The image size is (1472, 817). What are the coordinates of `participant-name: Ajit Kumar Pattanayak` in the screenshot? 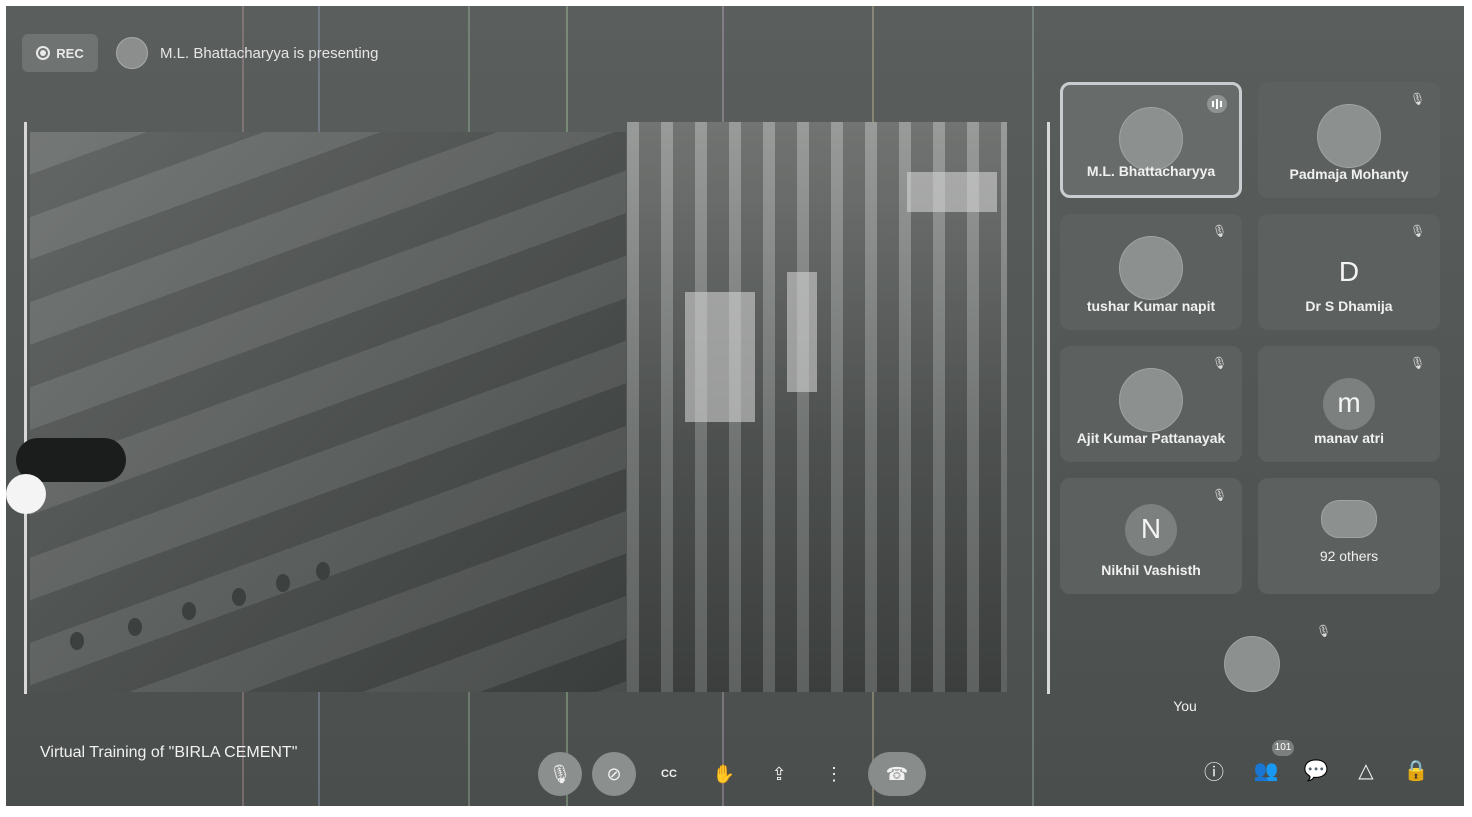 It's located at (1151, 438).